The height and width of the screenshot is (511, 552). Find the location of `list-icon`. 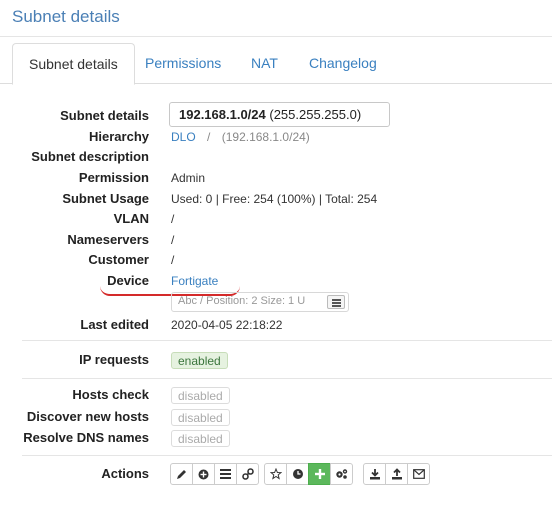

list-icon is located at coordinates (225, 474).